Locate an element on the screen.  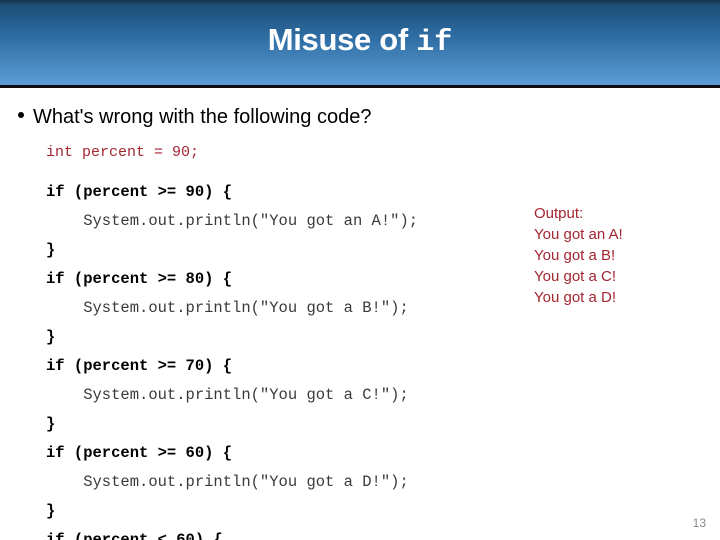
output-line: You got a B! is located at coordinates (575, 255).